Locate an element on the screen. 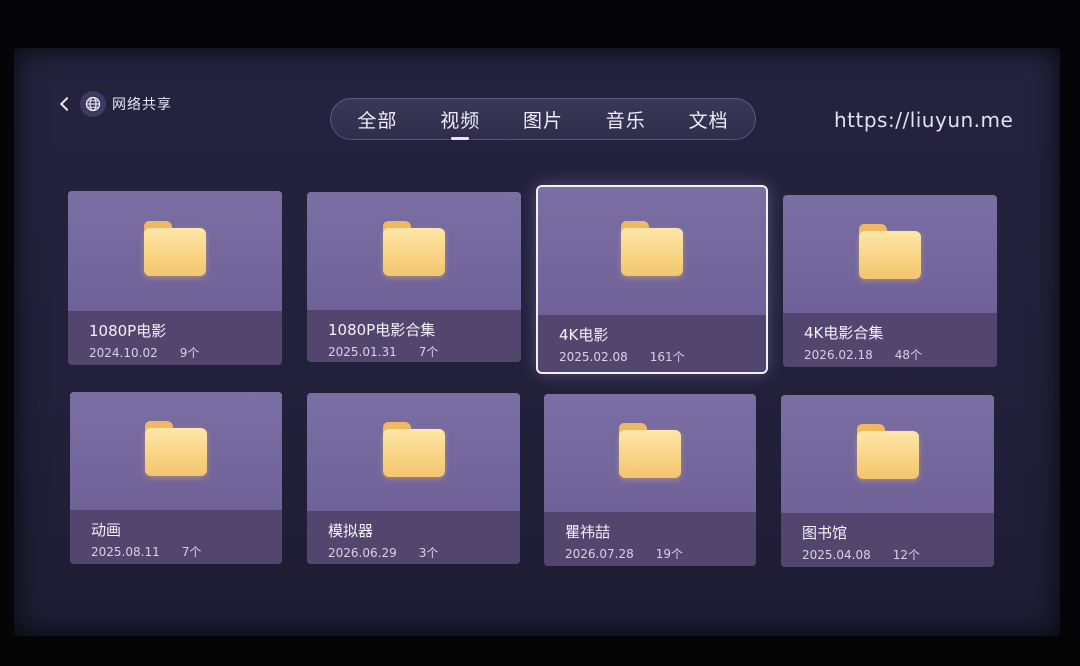 The image size is (1080, 666). tv-bezel is located at coordinates (540, 651).